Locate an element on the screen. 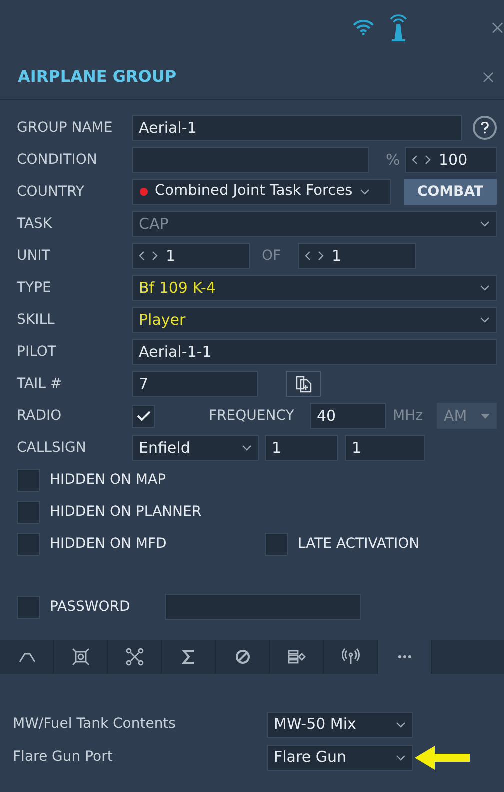 The image size is (504, 792). checkbox-label: LATE ACTIVATION is located at coordinates (359, 544).